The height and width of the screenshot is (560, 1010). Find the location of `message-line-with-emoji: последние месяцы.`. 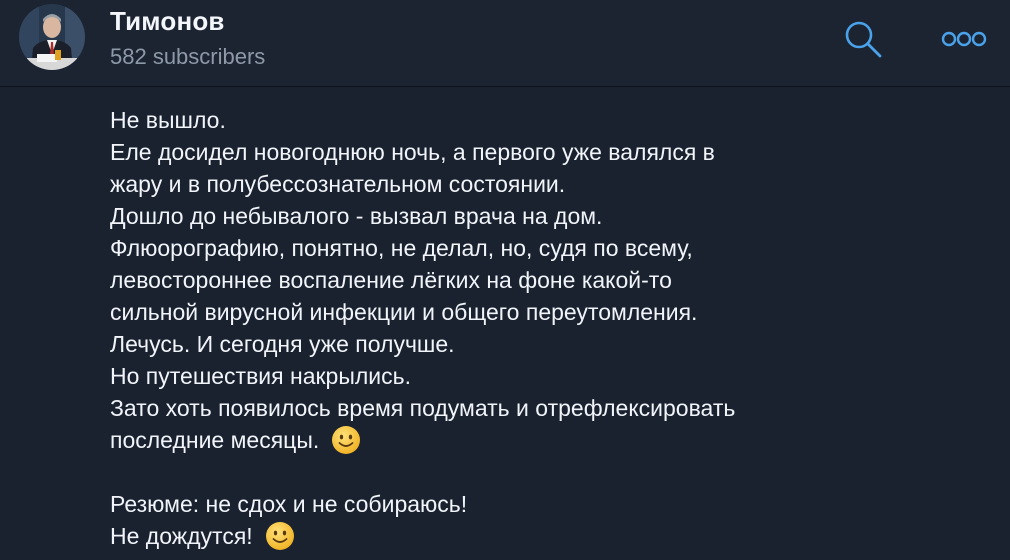

message-line-with-emoji: последние месяцы. is located at coordinates (540, 440).